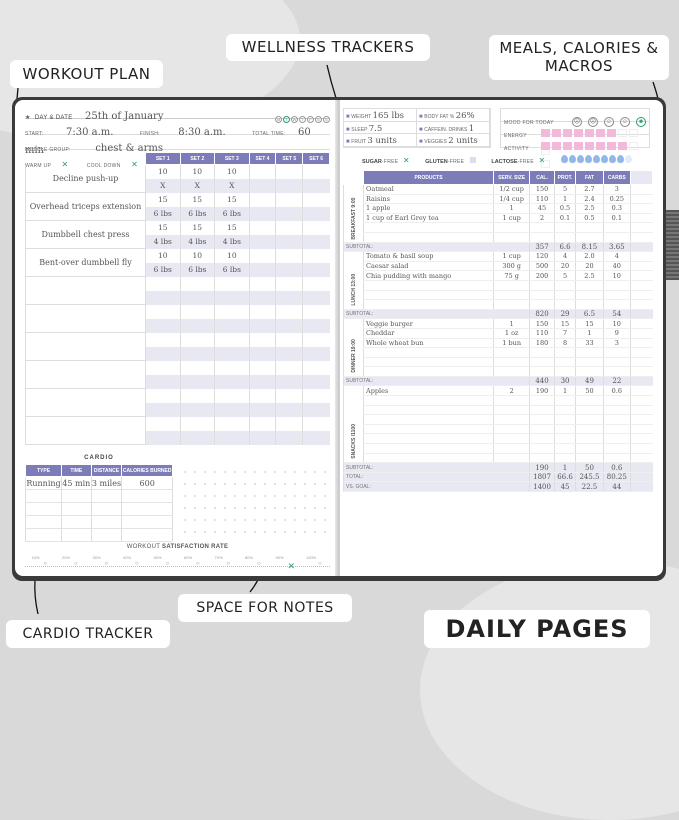 This screenshot has height=820, width=679. What do you see at coordinates (589, 189) in the screenshot?
I see `food-cell: 2.7` at bounding box center [589, 189].